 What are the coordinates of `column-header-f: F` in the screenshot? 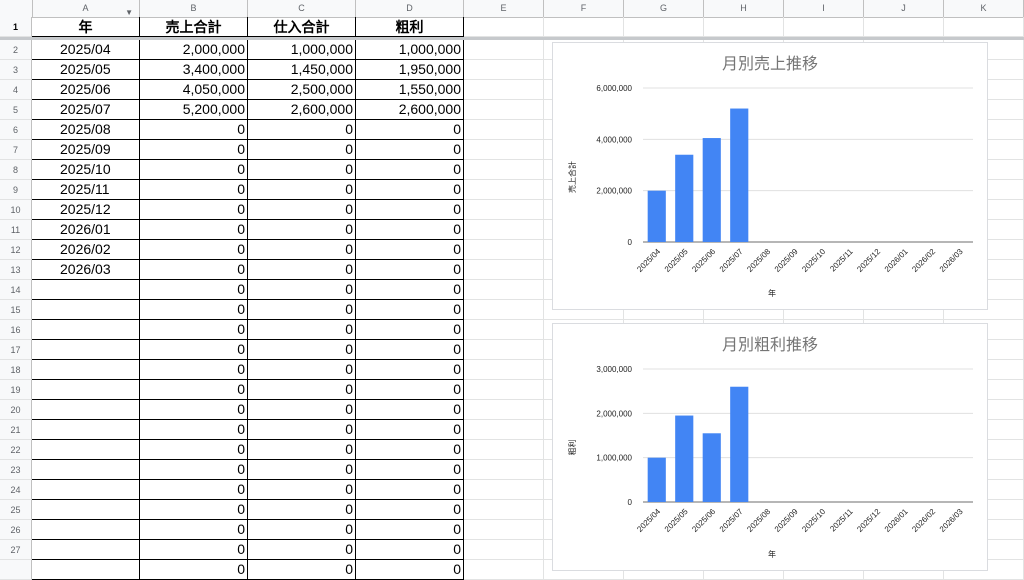 It's located at (584, 8).